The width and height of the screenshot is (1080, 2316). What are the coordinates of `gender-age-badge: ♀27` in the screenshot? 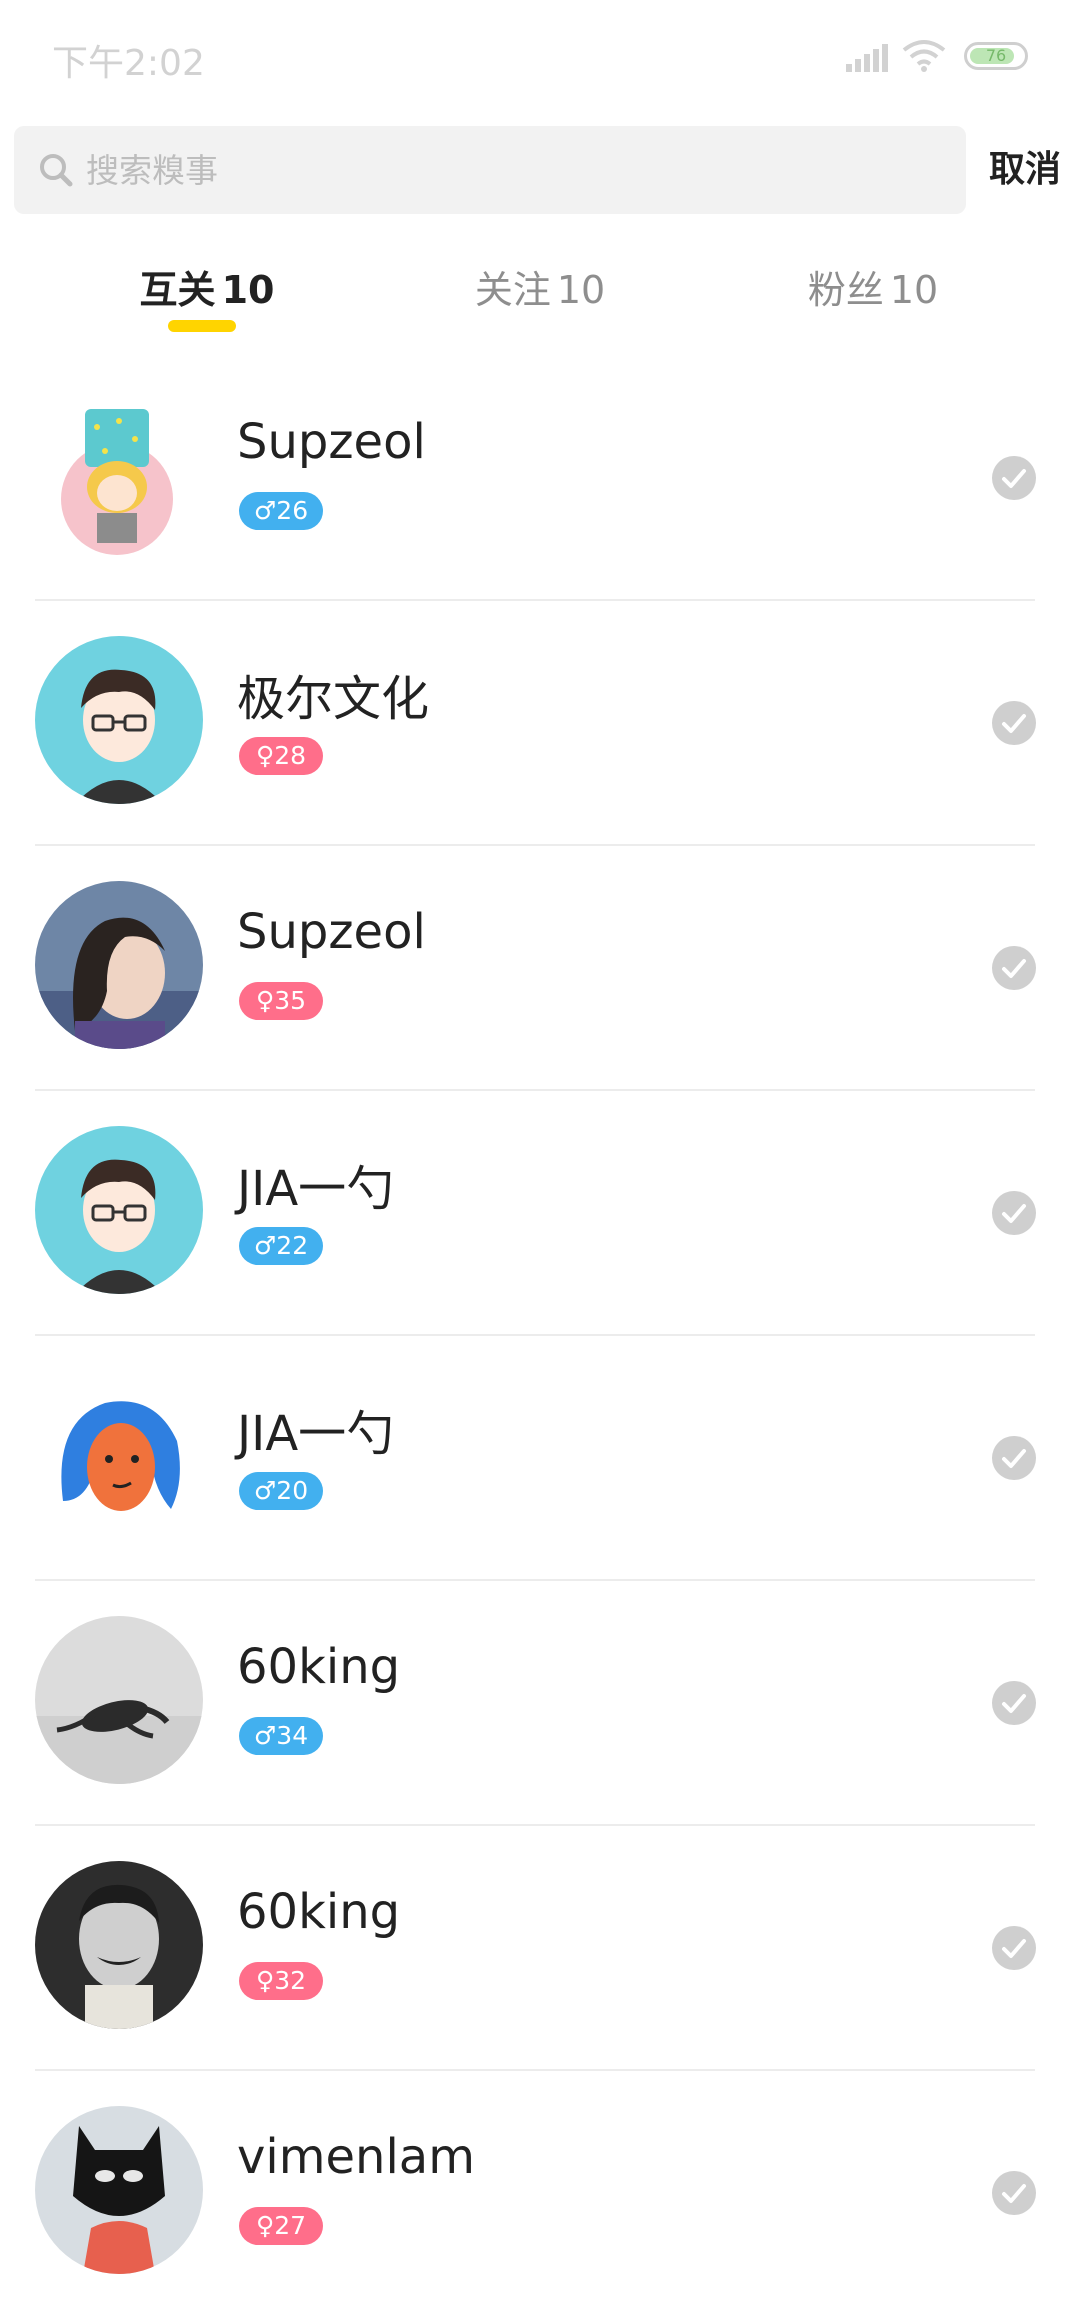 It's located at (281, 2226).